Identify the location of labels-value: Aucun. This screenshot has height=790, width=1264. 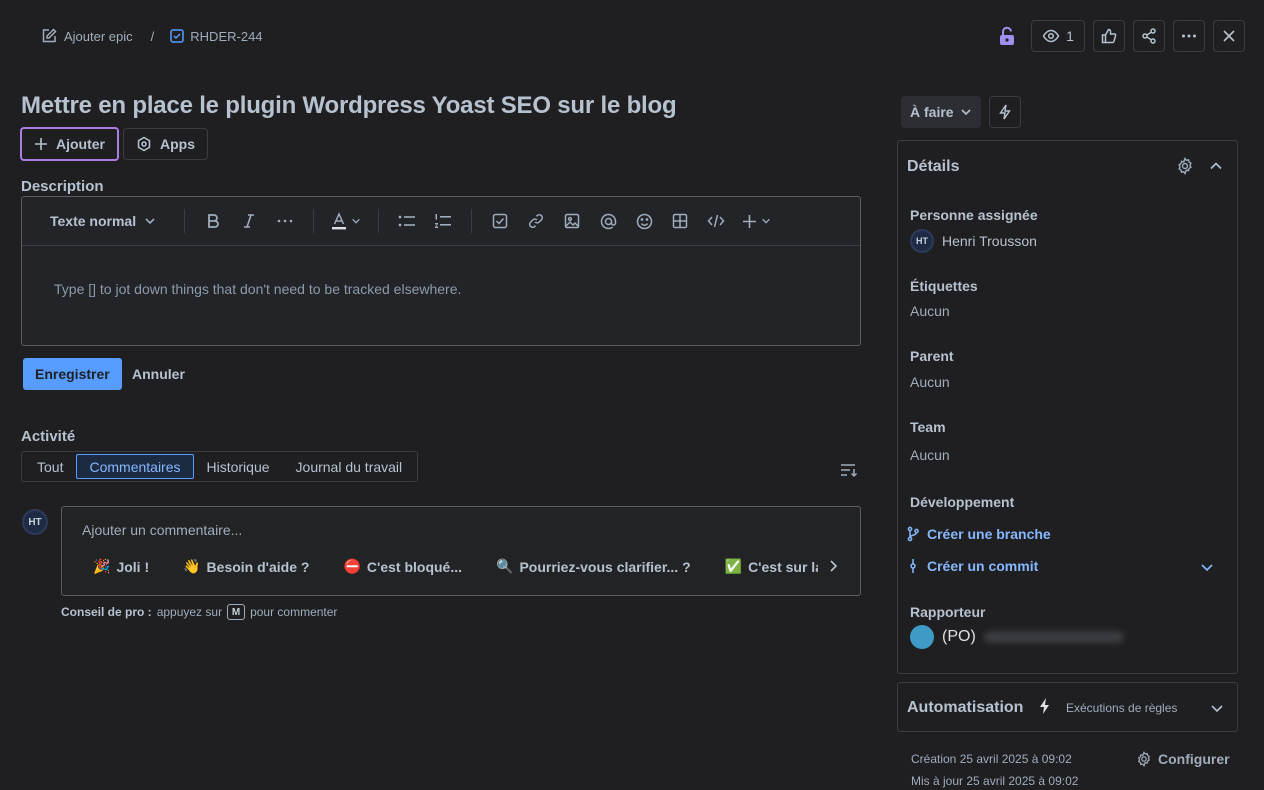
(930, 311).